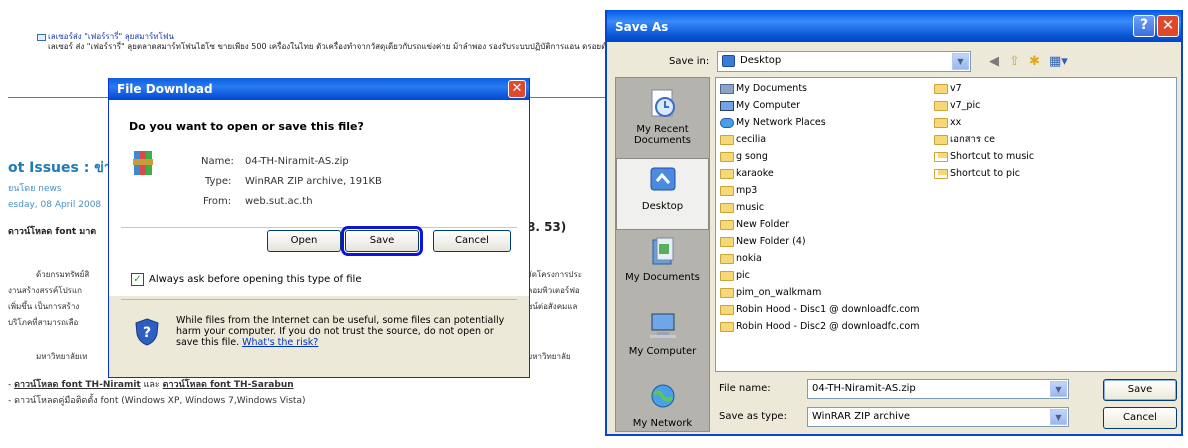 The height and width of the screenshot is (448, 1188). I want to click on item-label: My Documents, so click(772, 88).